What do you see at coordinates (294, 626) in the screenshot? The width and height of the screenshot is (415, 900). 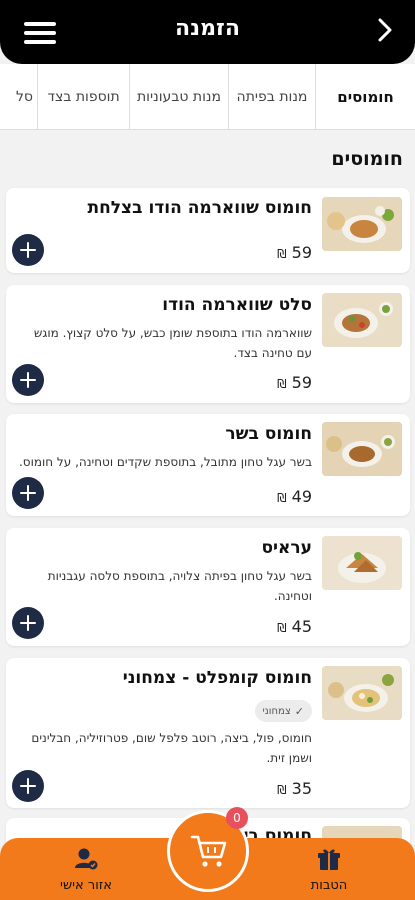 I see `item-price: 45 ₪` at bounding box center [294, 626].